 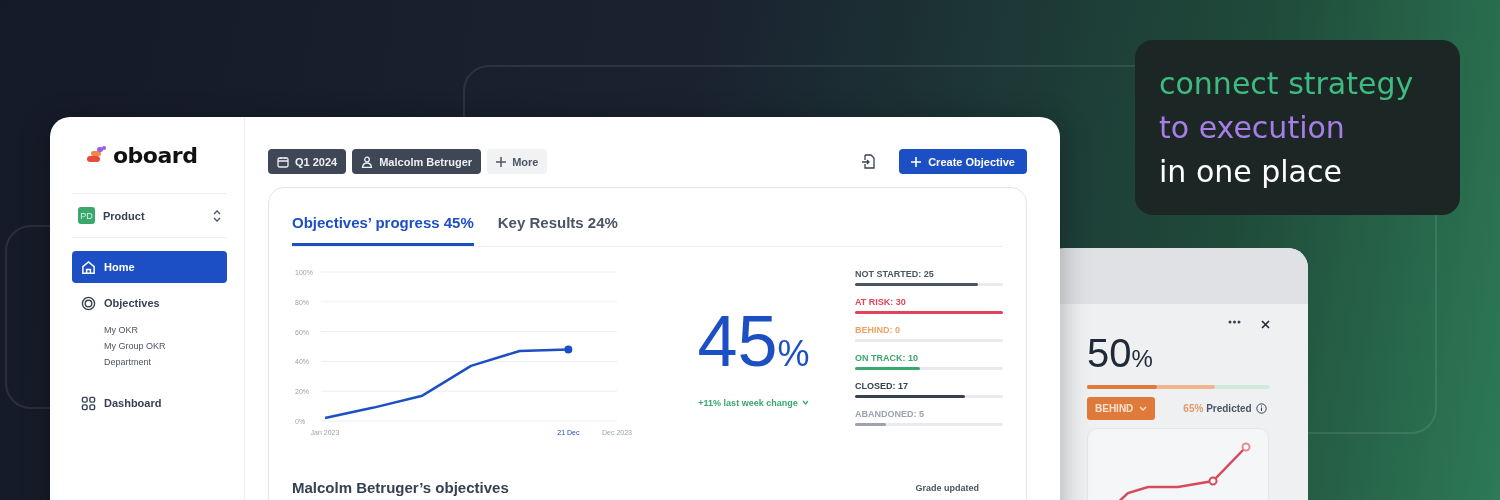 What do you see at coordinates (283, 161) in the screenshot?
I see `calendar-icon` at bounding box center [283, 161].